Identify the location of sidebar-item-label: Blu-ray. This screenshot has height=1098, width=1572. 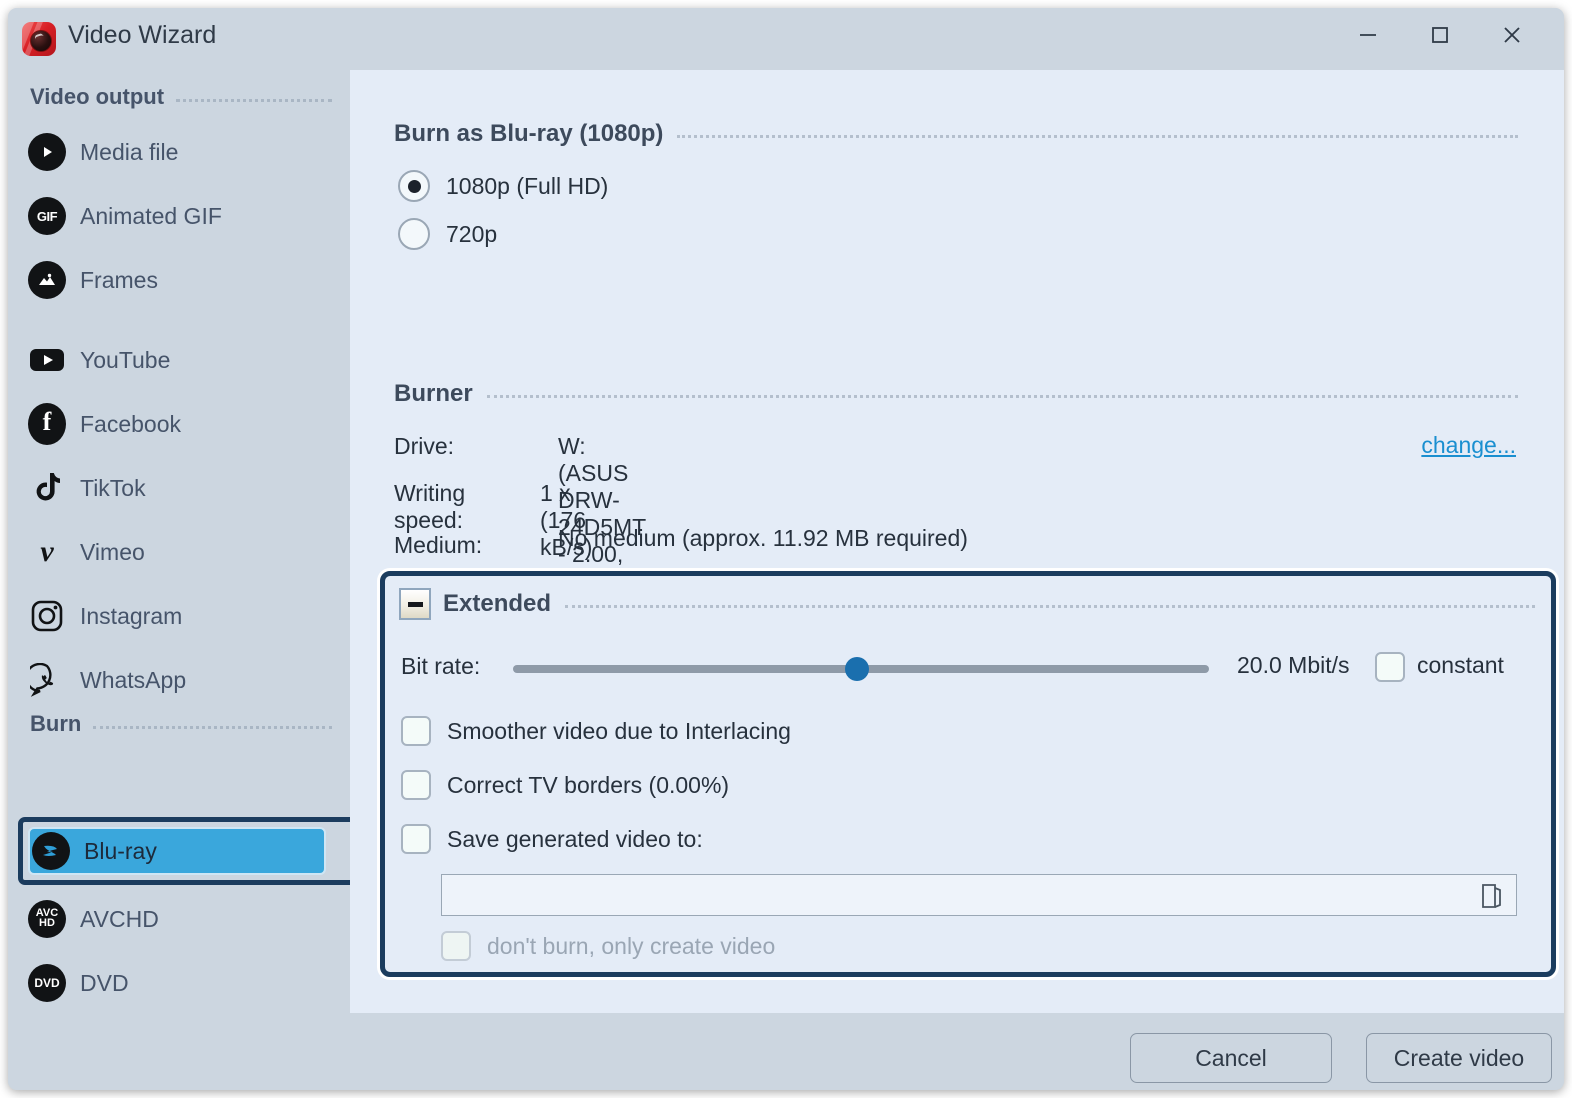
(120, 850).